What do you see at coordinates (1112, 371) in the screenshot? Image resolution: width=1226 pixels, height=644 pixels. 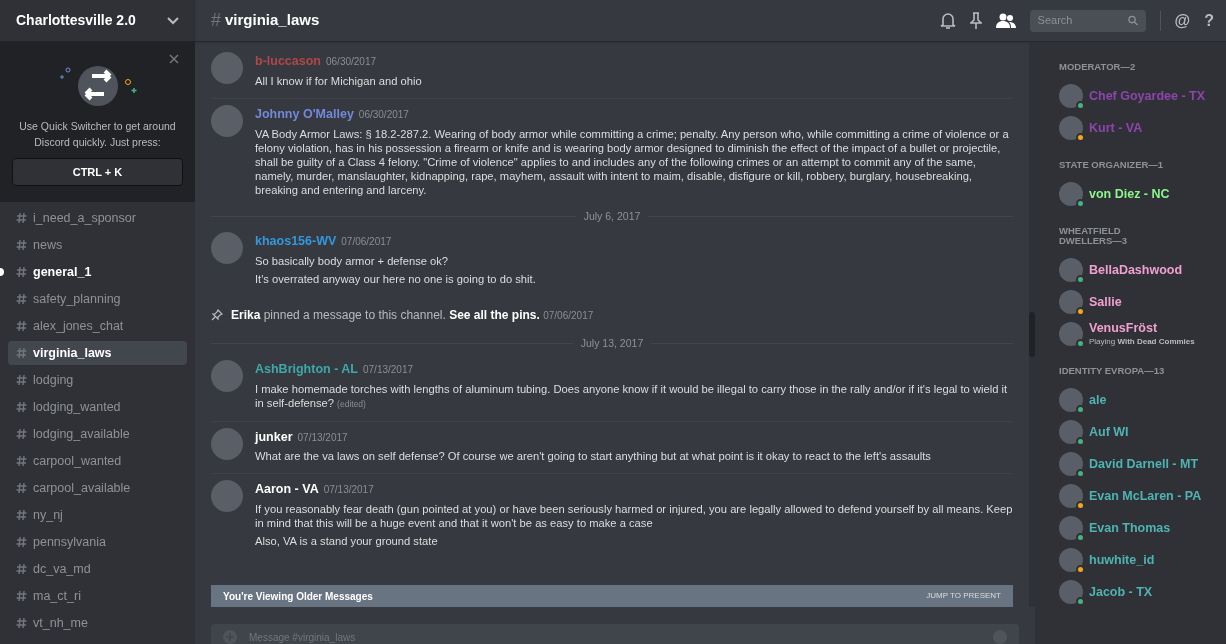 I see `role-heading: IDENTITY EVROPA—13` at bounding box center [1112, 371].